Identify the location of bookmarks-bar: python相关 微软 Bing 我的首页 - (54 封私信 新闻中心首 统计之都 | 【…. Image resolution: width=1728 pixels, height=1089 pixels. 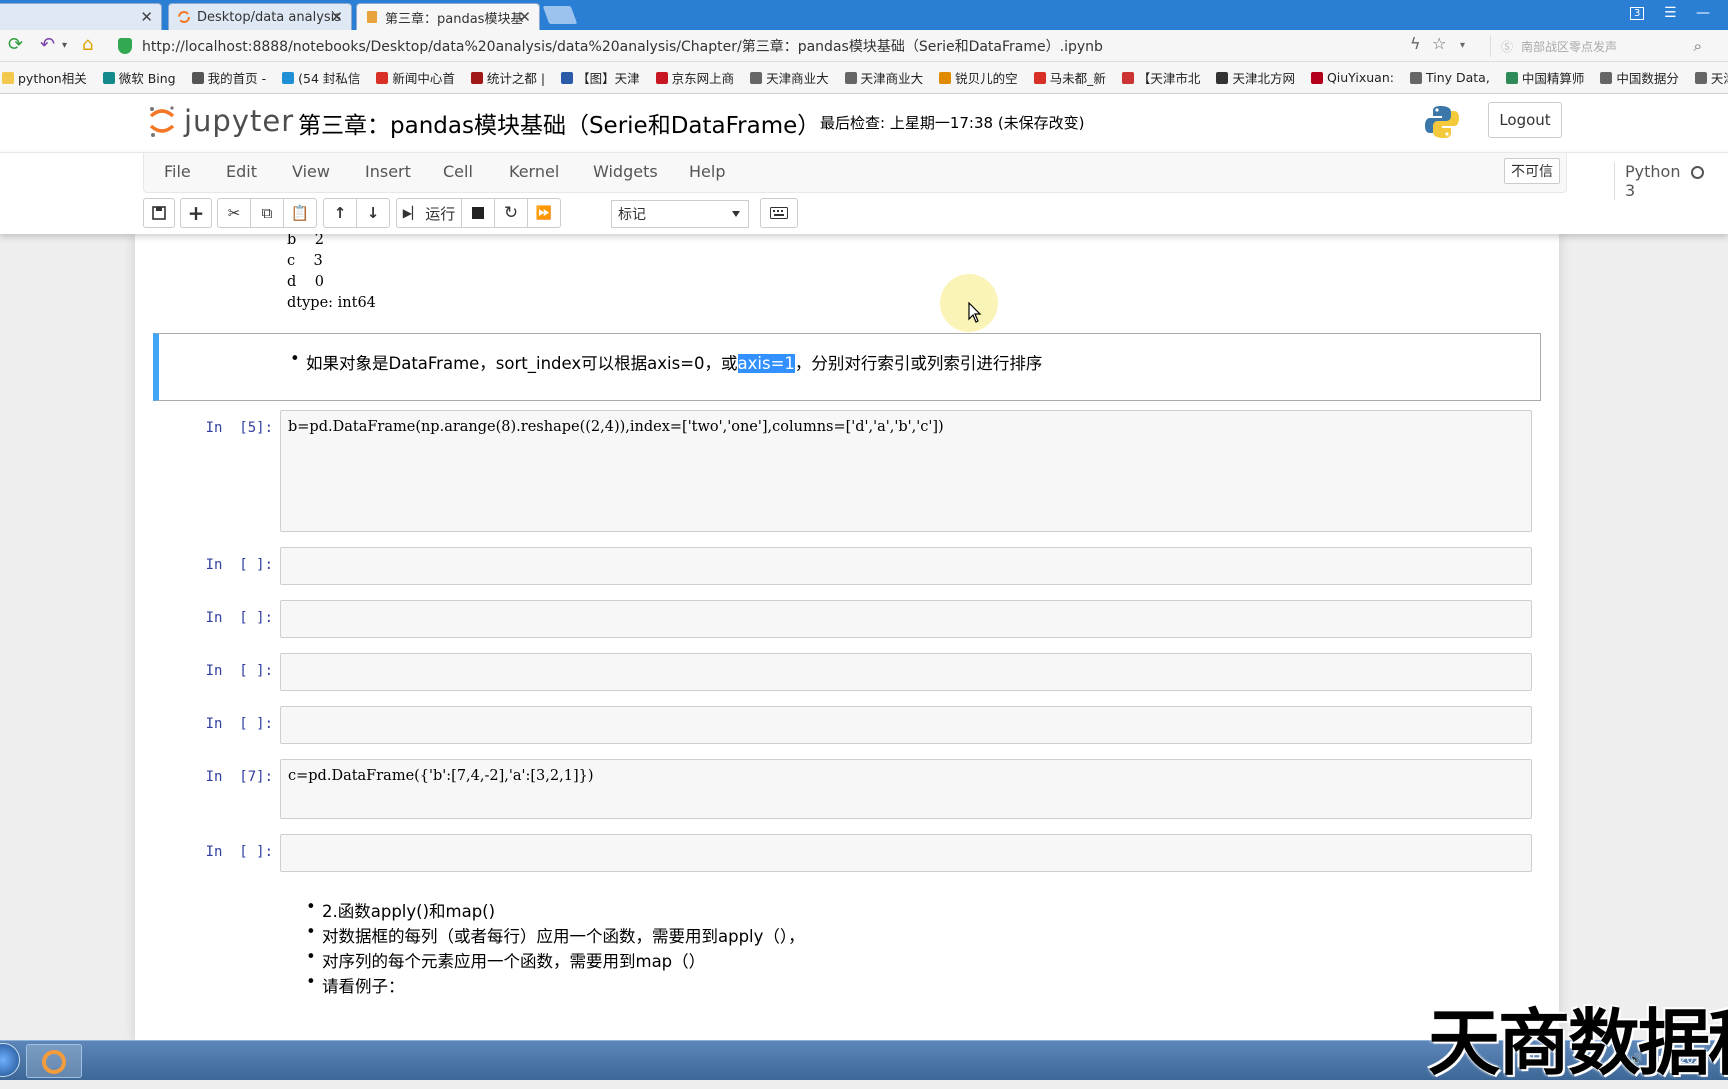
(864, 78).